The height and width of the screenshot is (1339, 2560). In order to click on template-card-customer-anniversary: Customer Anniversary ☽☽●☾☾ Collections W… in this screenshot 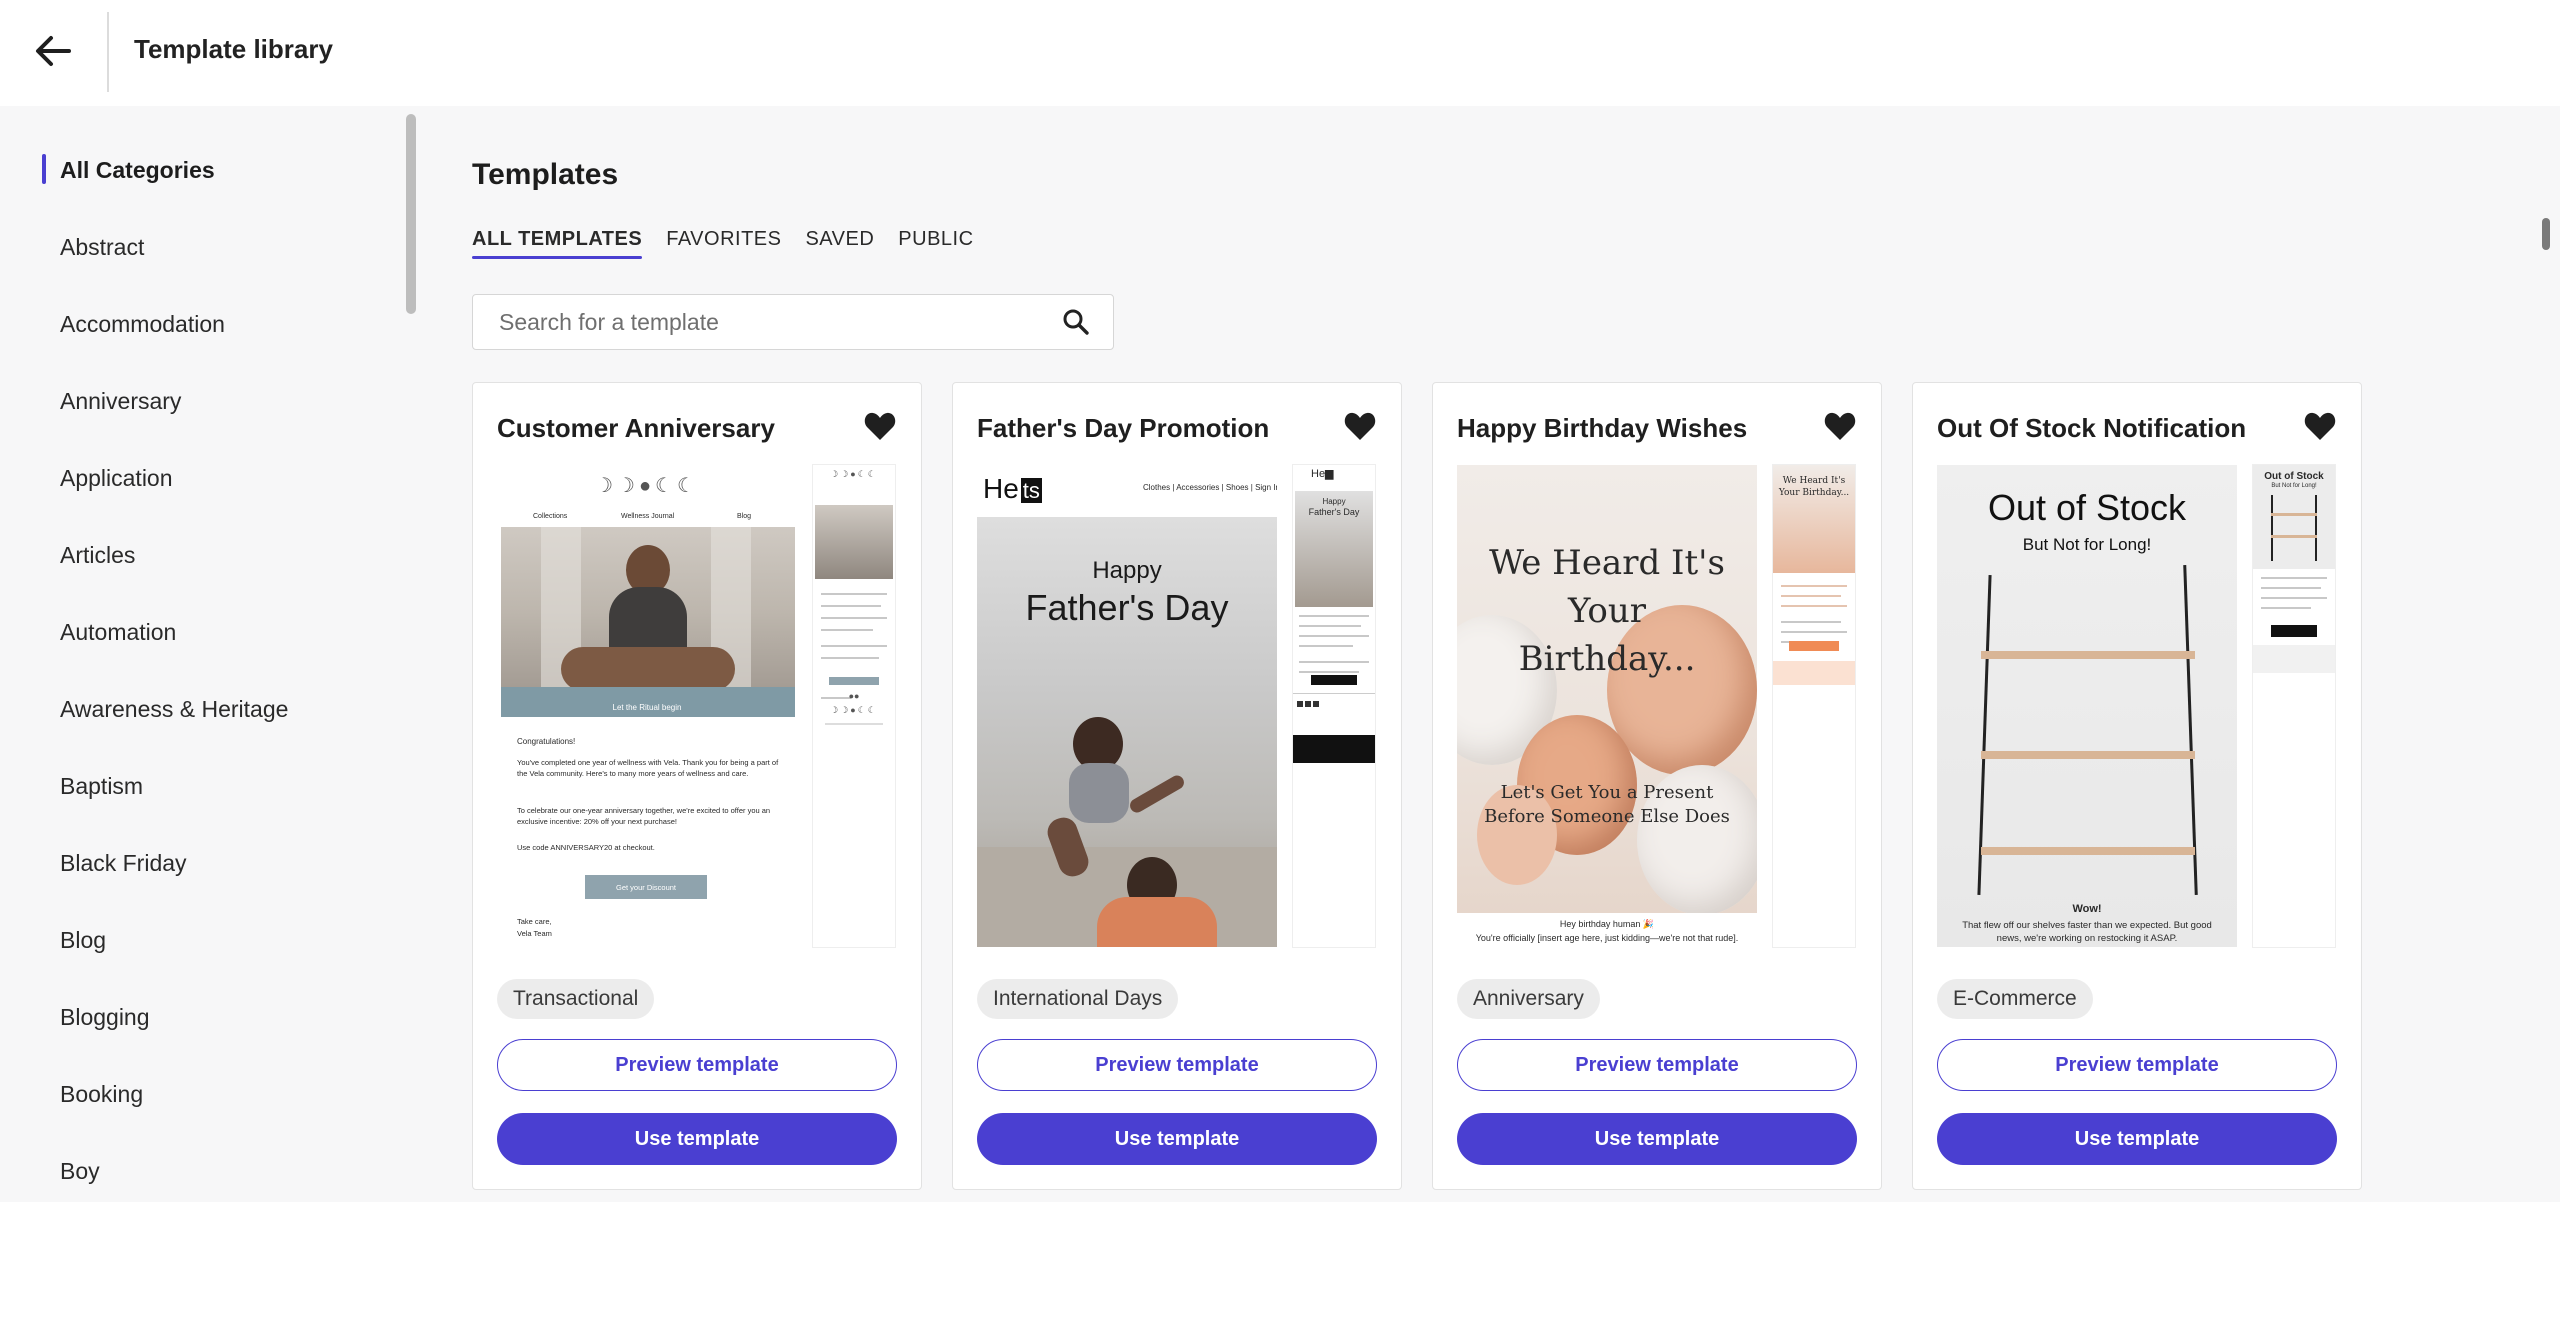, I will do `click(697, 786)`.